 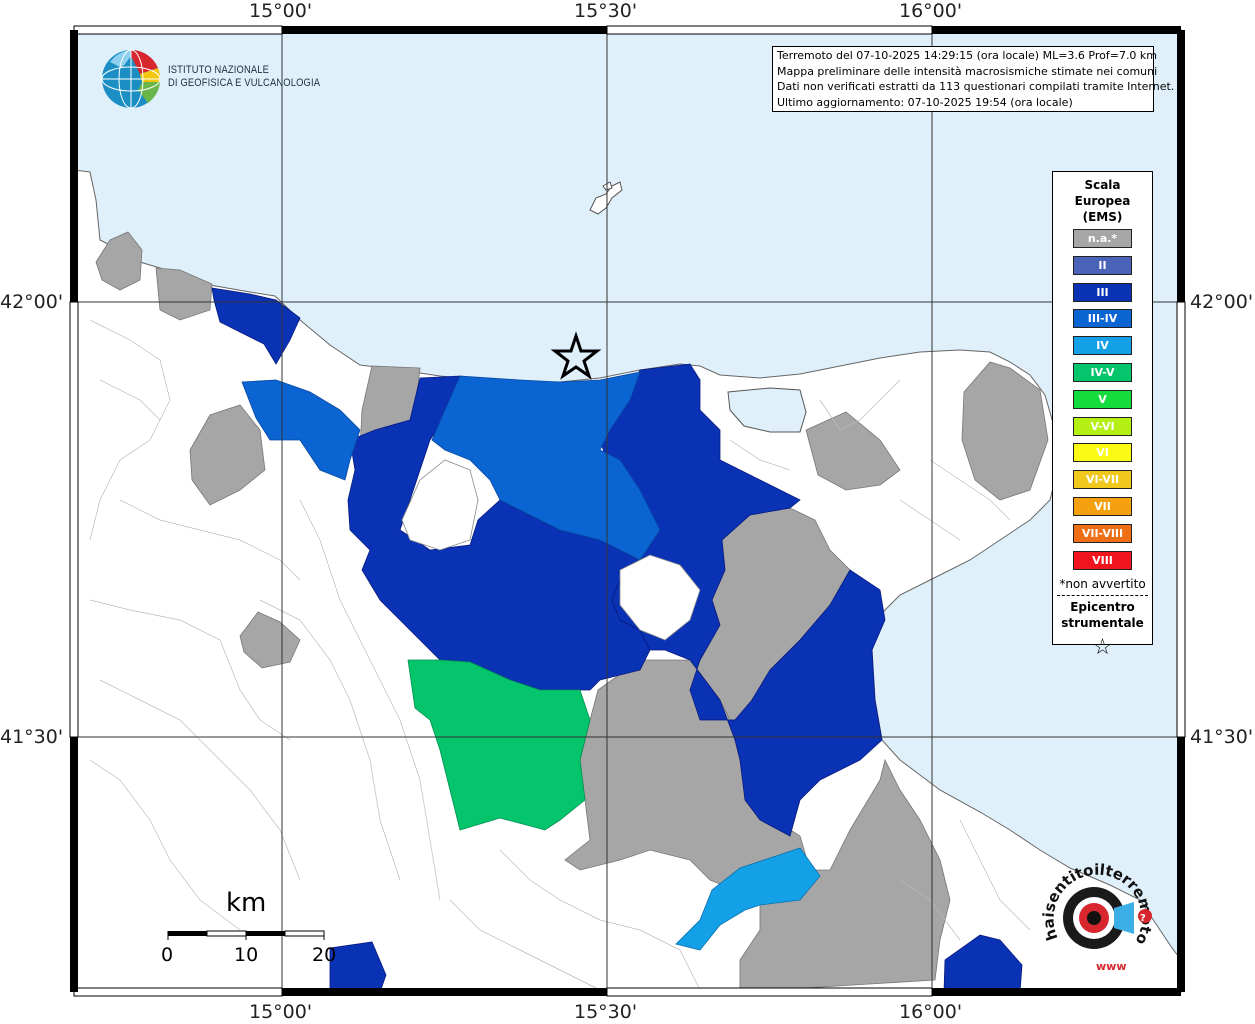 What do you see at coordinates (931, 1012) in the screenshot?
I see `lon-label-bottom-1600: 16°00'` at bounding box center [931, 1012].